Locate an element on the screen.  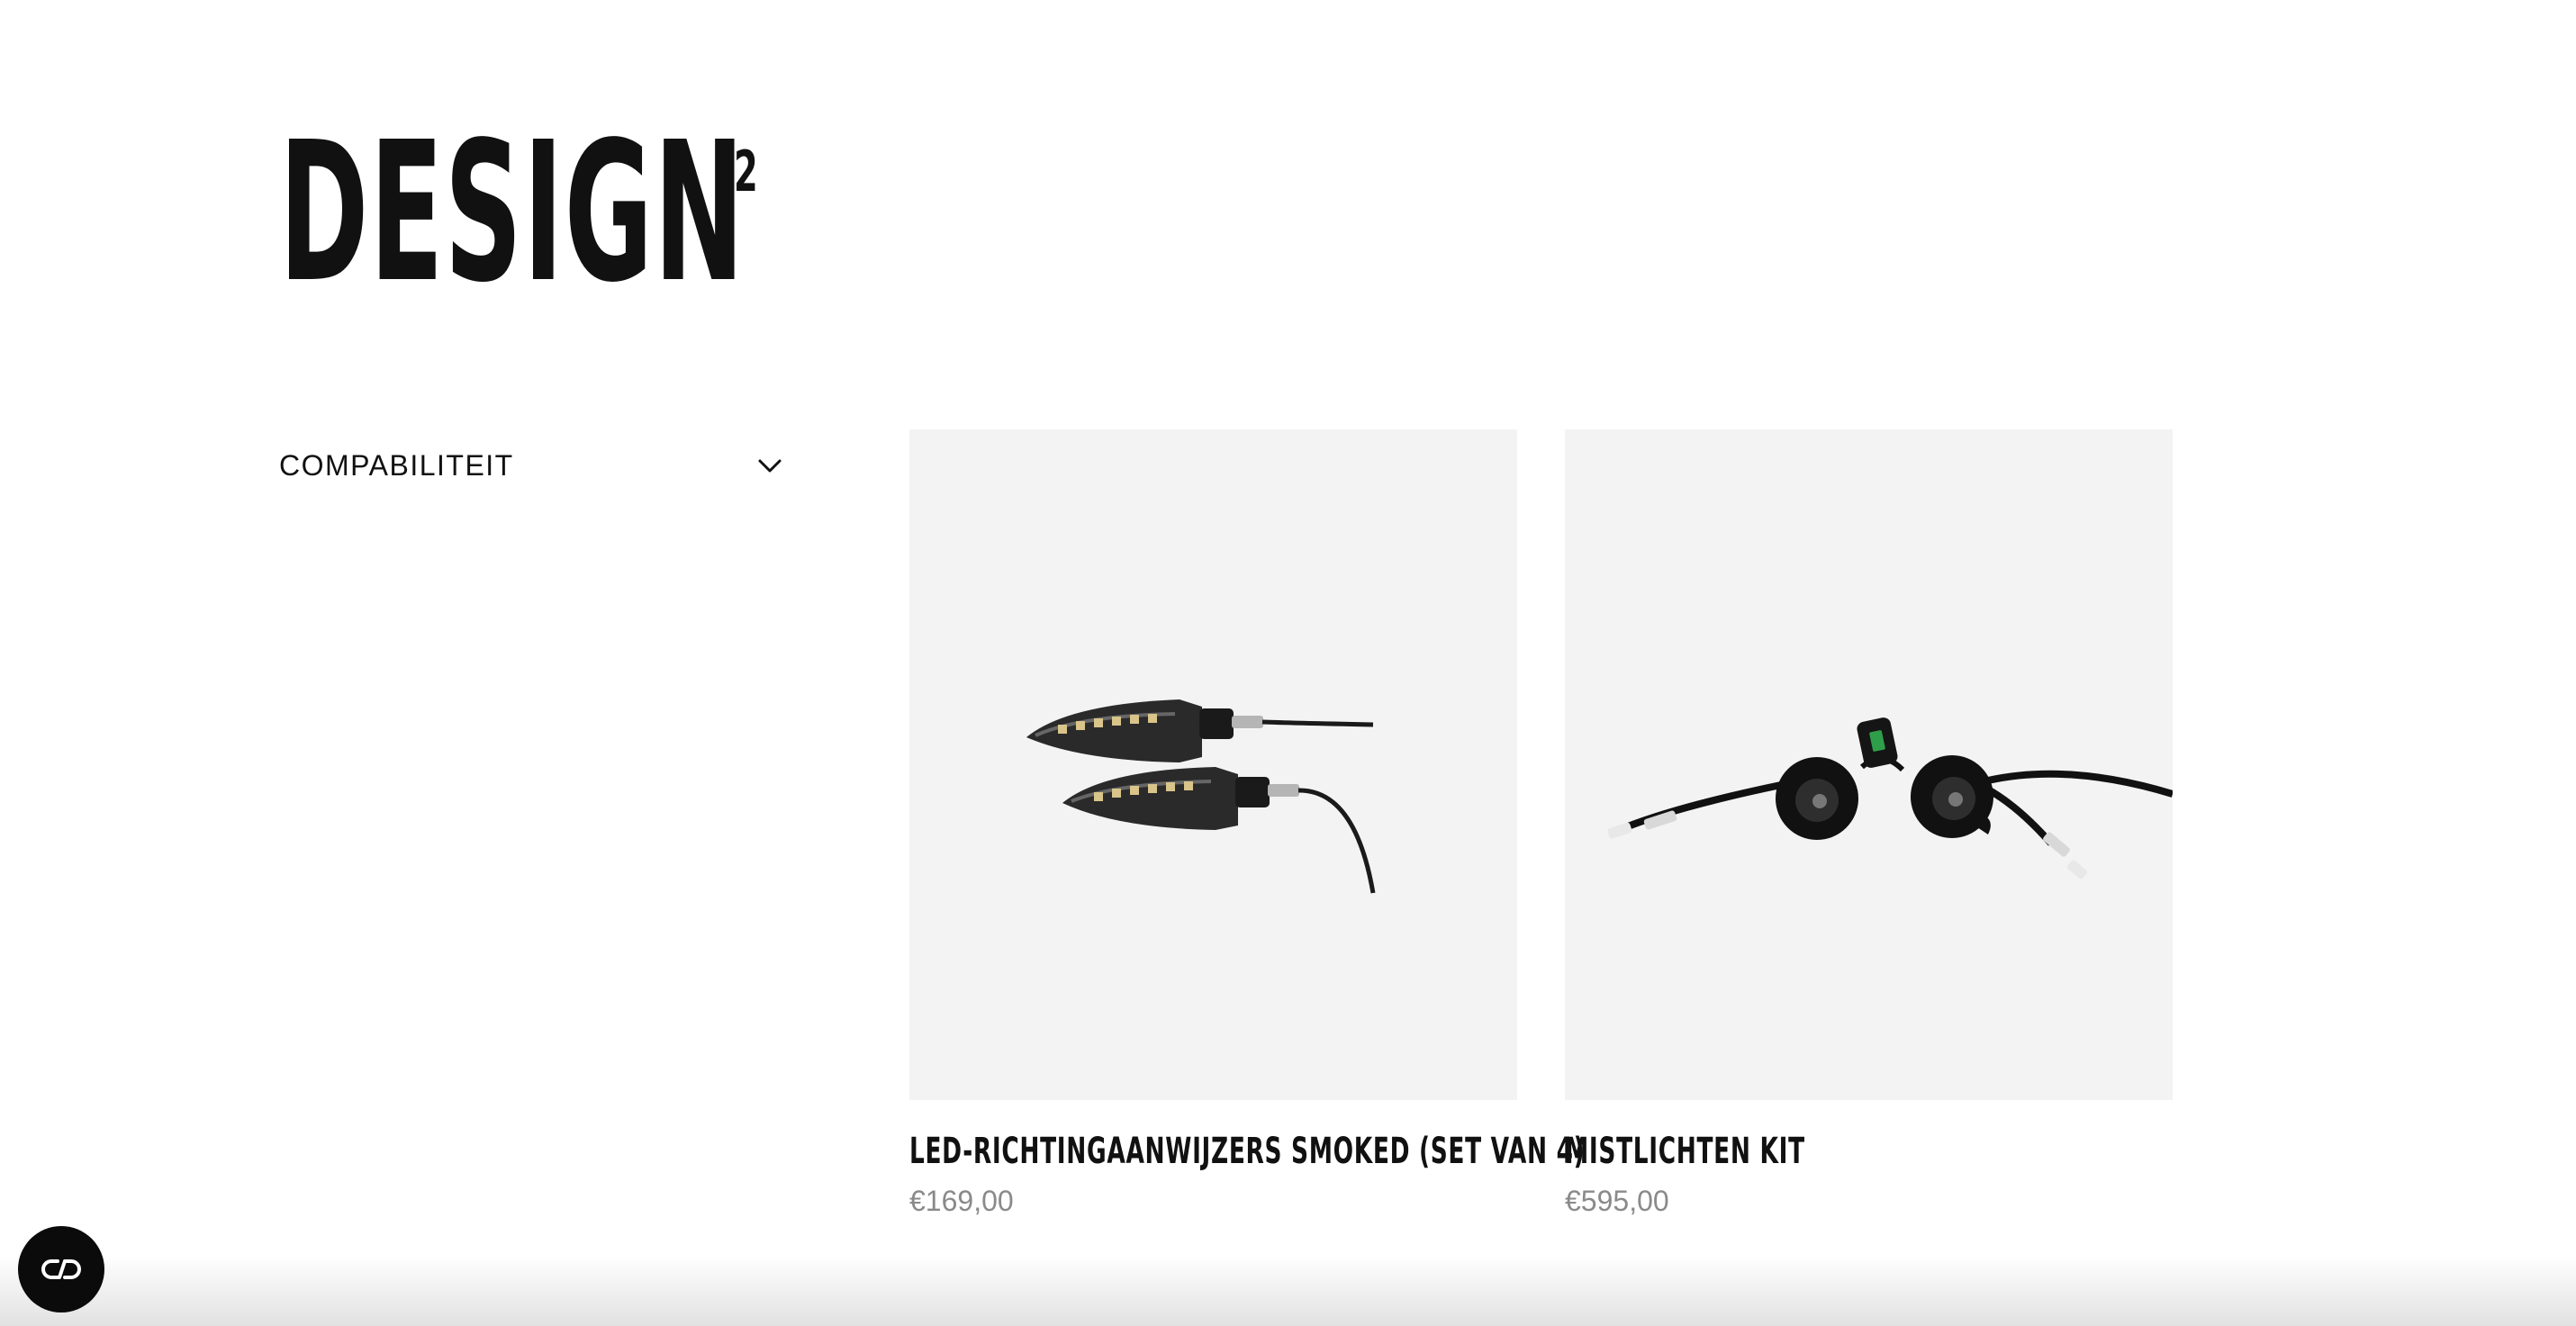
product-price: €169,00 is located at coordinates (961, 1201).